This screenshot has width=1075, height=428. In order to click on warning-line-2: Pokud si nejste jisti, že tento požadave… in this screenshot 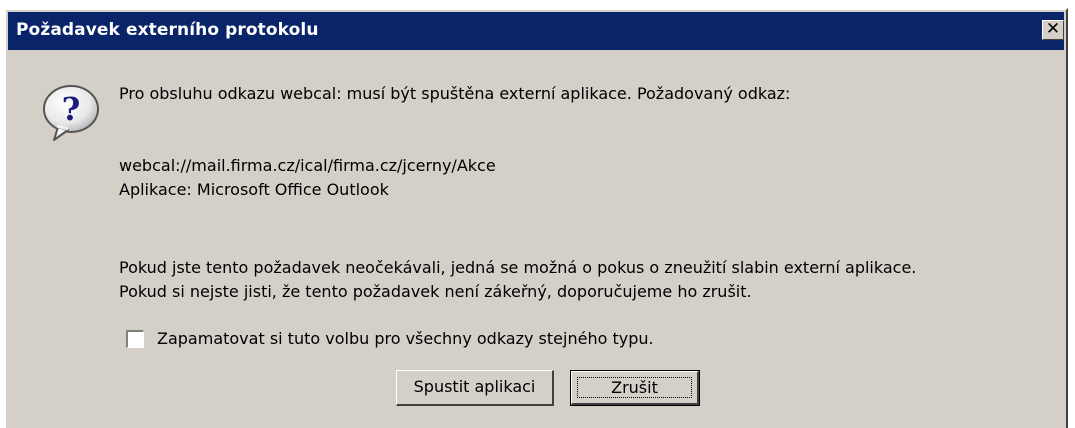, I will do `click(435, 291)`.